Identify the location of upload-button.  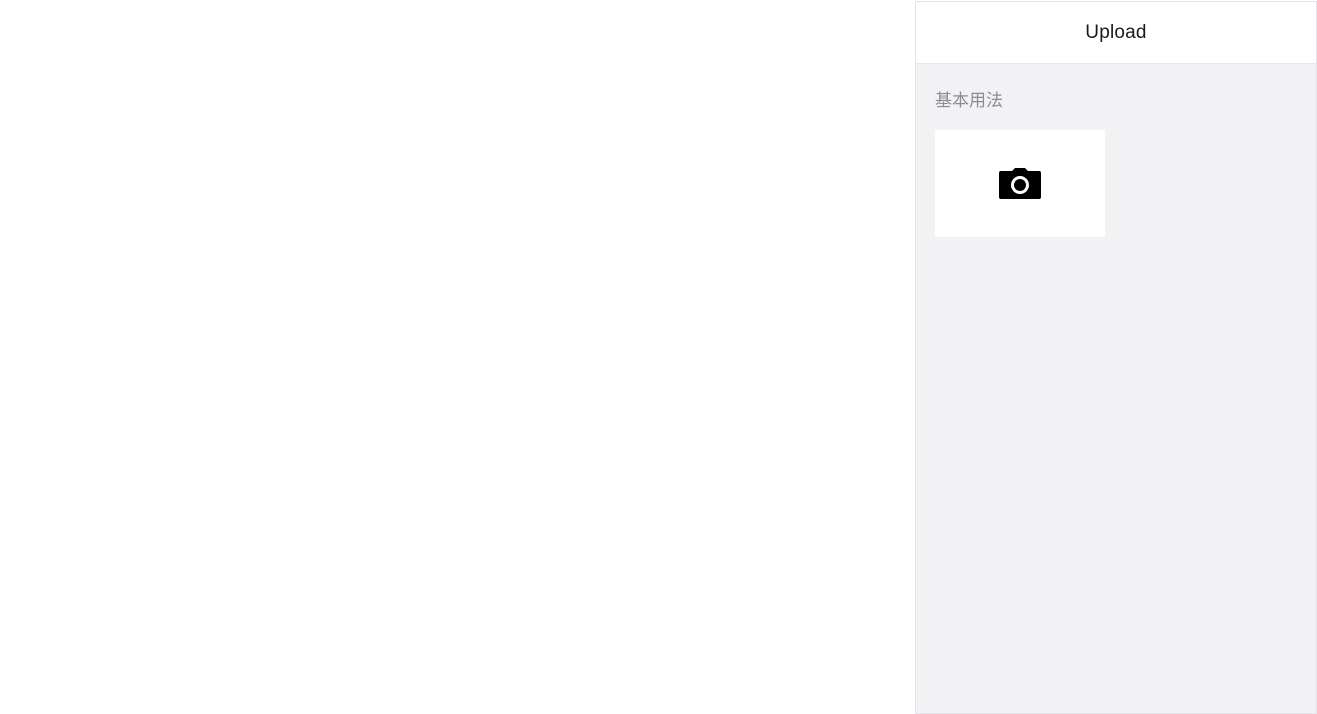
(1020, 183).